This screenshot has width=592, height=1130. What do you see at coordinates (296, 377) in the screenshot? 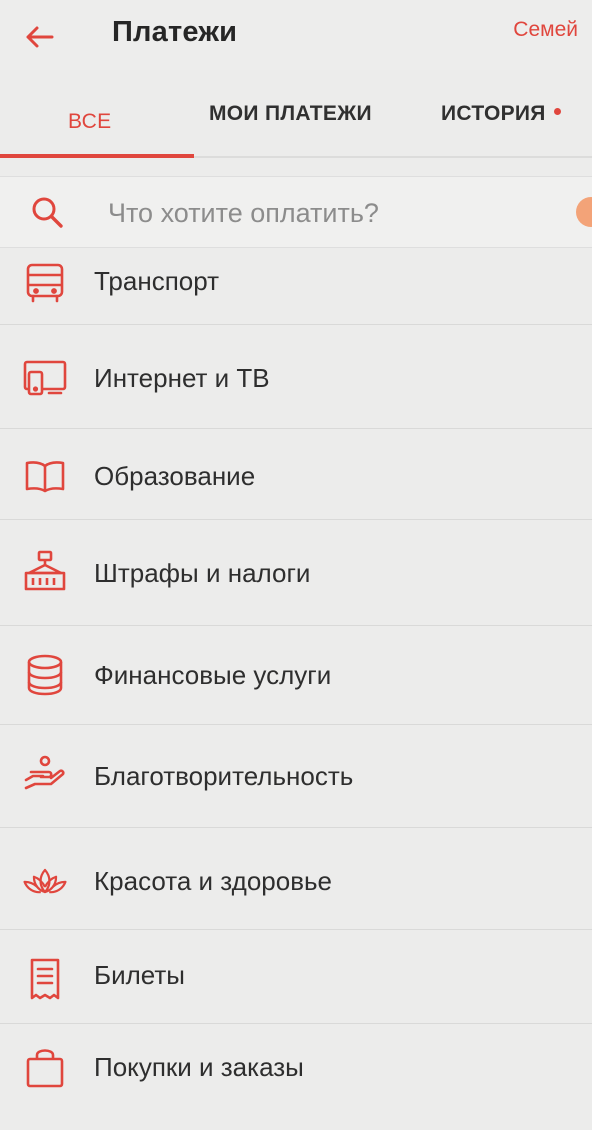
I see `list-item: Интернет и ТВ` at bounding box center [296, 377].